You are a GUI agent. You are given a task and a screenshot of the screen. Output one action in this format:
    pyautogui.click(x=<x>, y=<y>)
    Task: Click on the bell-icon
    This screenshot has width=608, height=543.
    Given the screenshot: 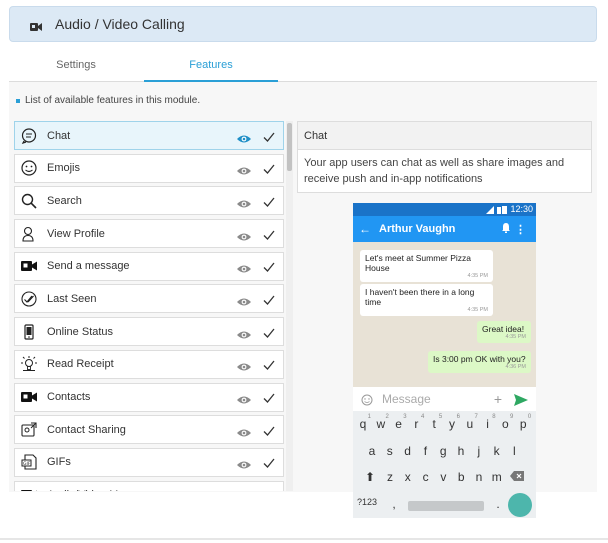 What is the action you would take?
    pyautogui.click(x=506, y=228)
    